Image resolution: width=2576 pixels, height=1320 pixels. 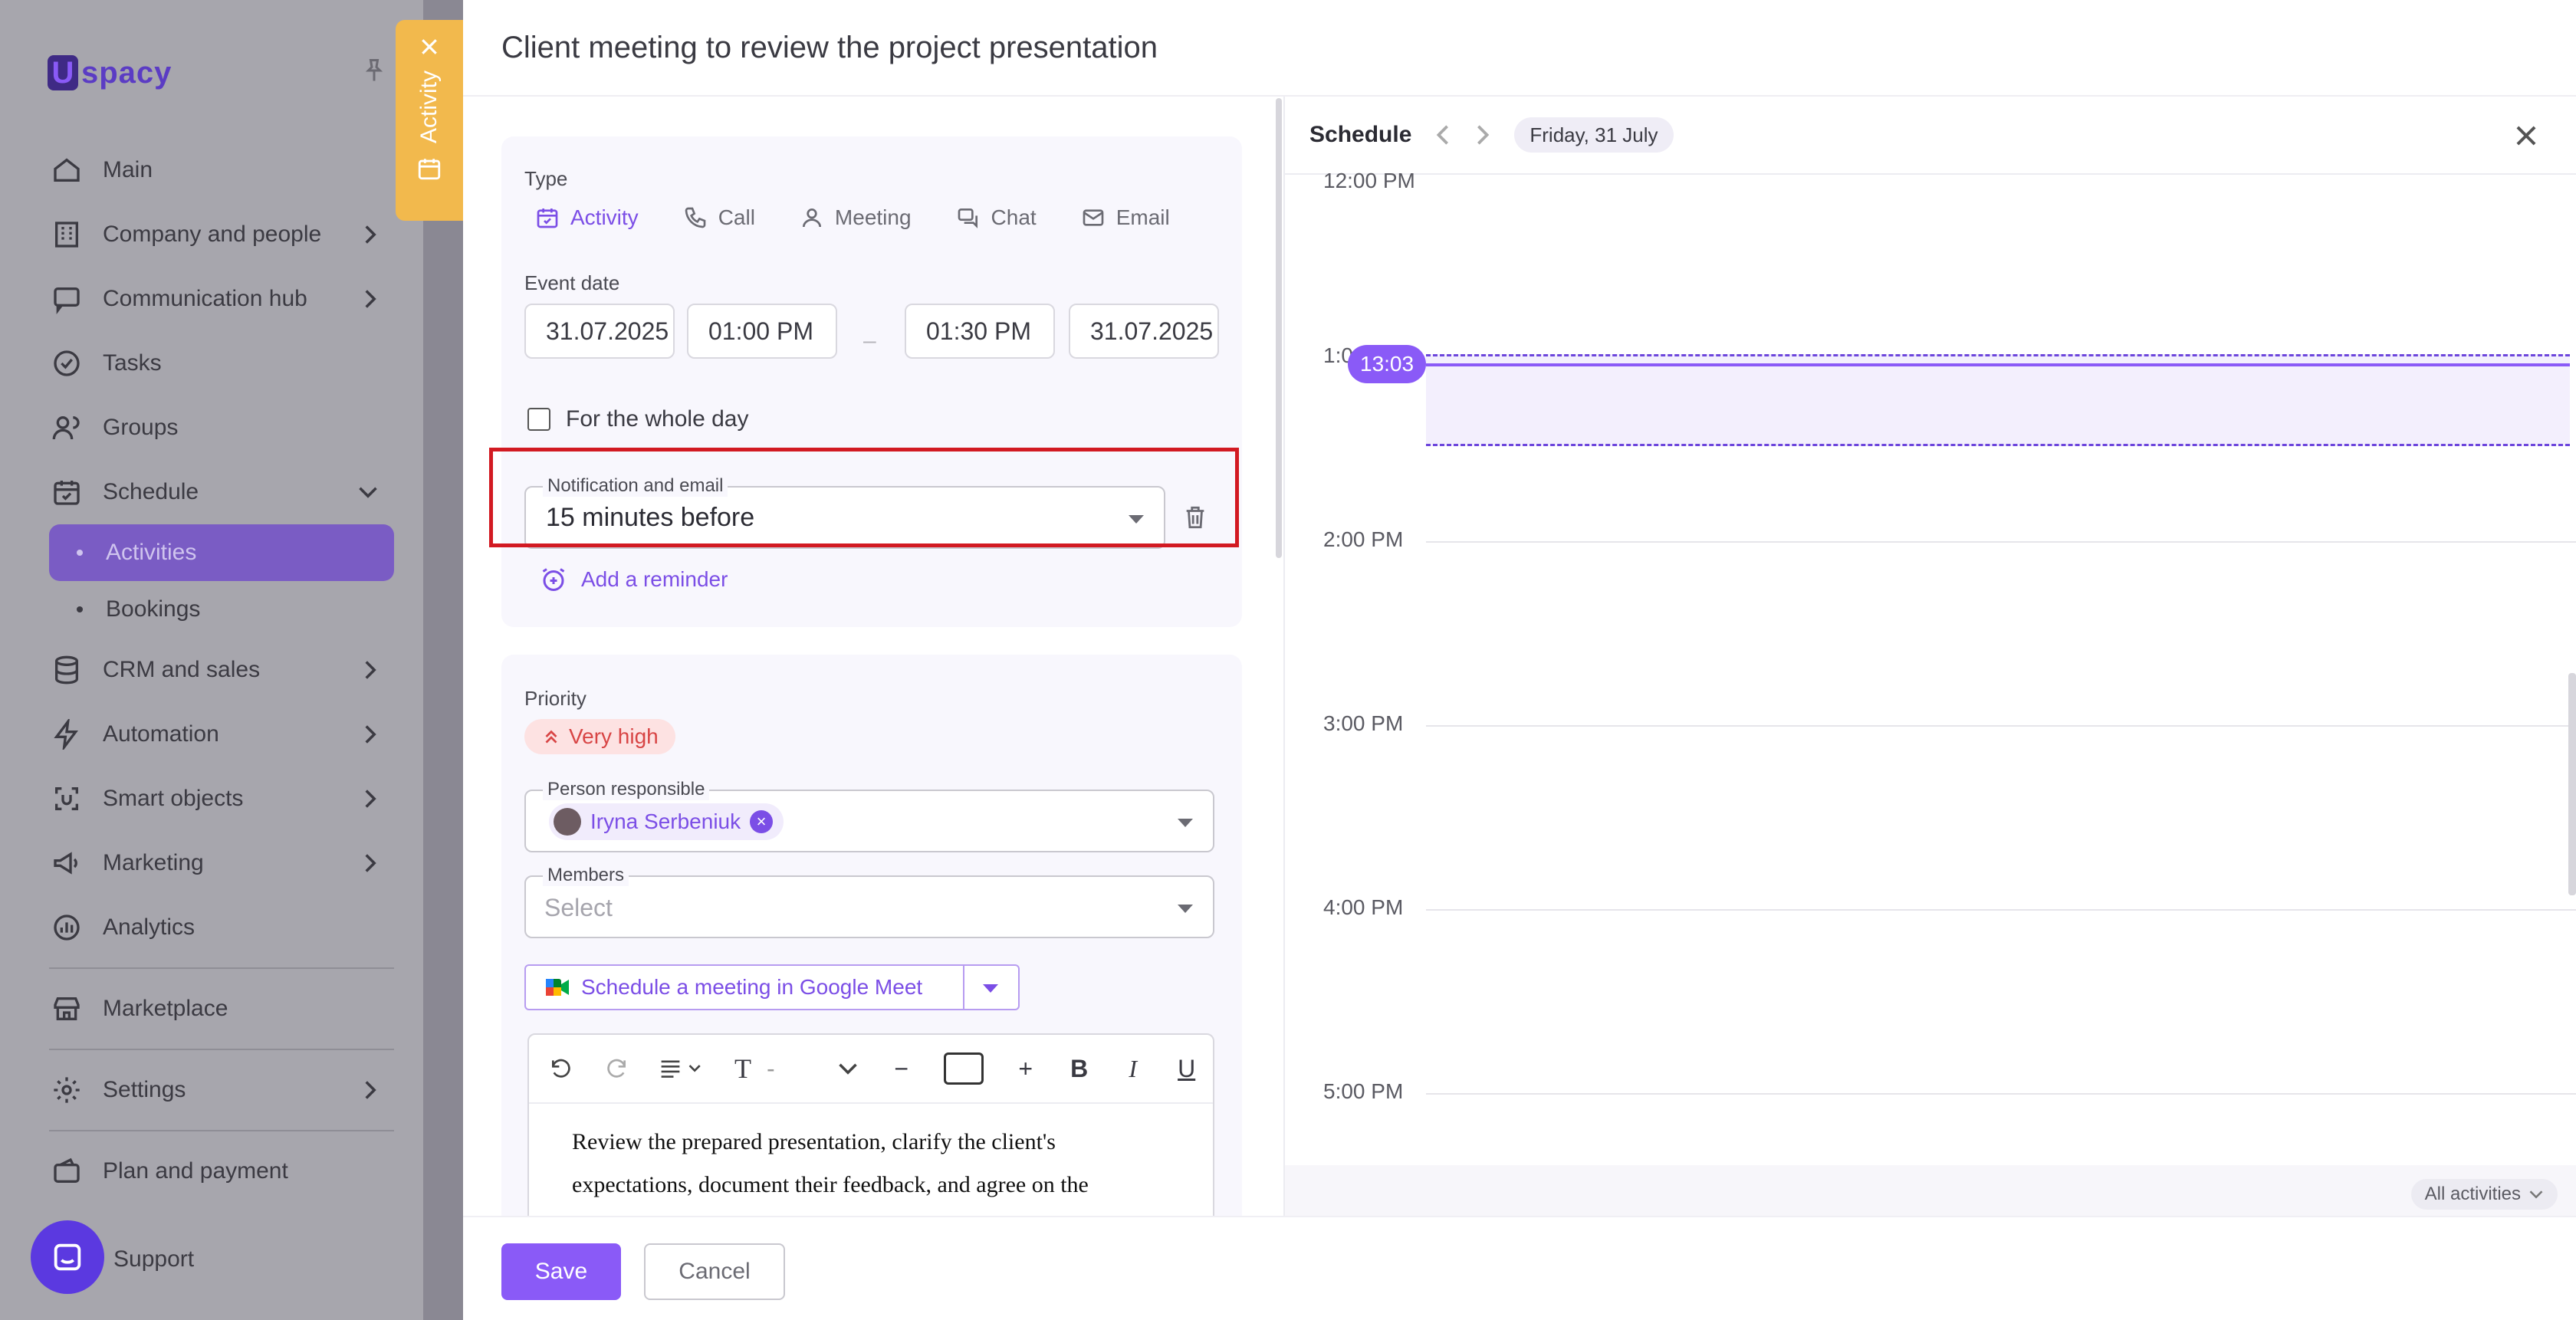 What do you see at coordinates (1442, 134) in the screenshot?
I see `chevron-left-icon` at bounding box center [1442, 134].